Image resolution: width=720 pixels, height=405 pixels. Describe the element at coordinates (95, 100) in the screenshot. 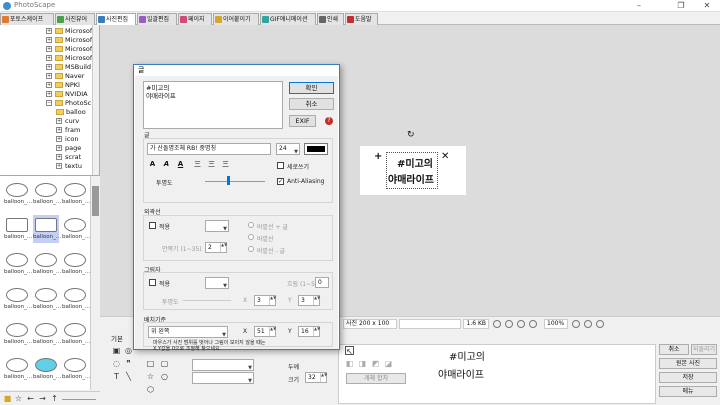

I see `tree-scrollbar` at that location.